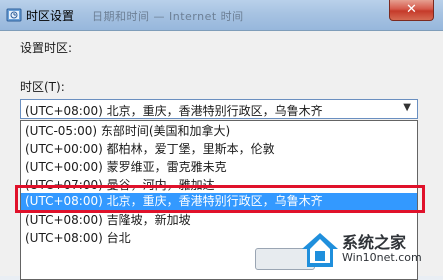 The image size is (443, 280). Describe the element at coordinates (411, 10) in the screenshot. I see `close-button: ✕` at that location.